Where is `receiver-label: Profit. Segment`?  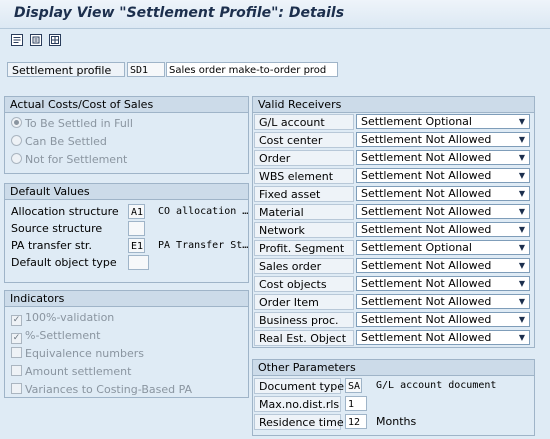
receiver-label: Profit. Segment is located at coordinates (304, 248).